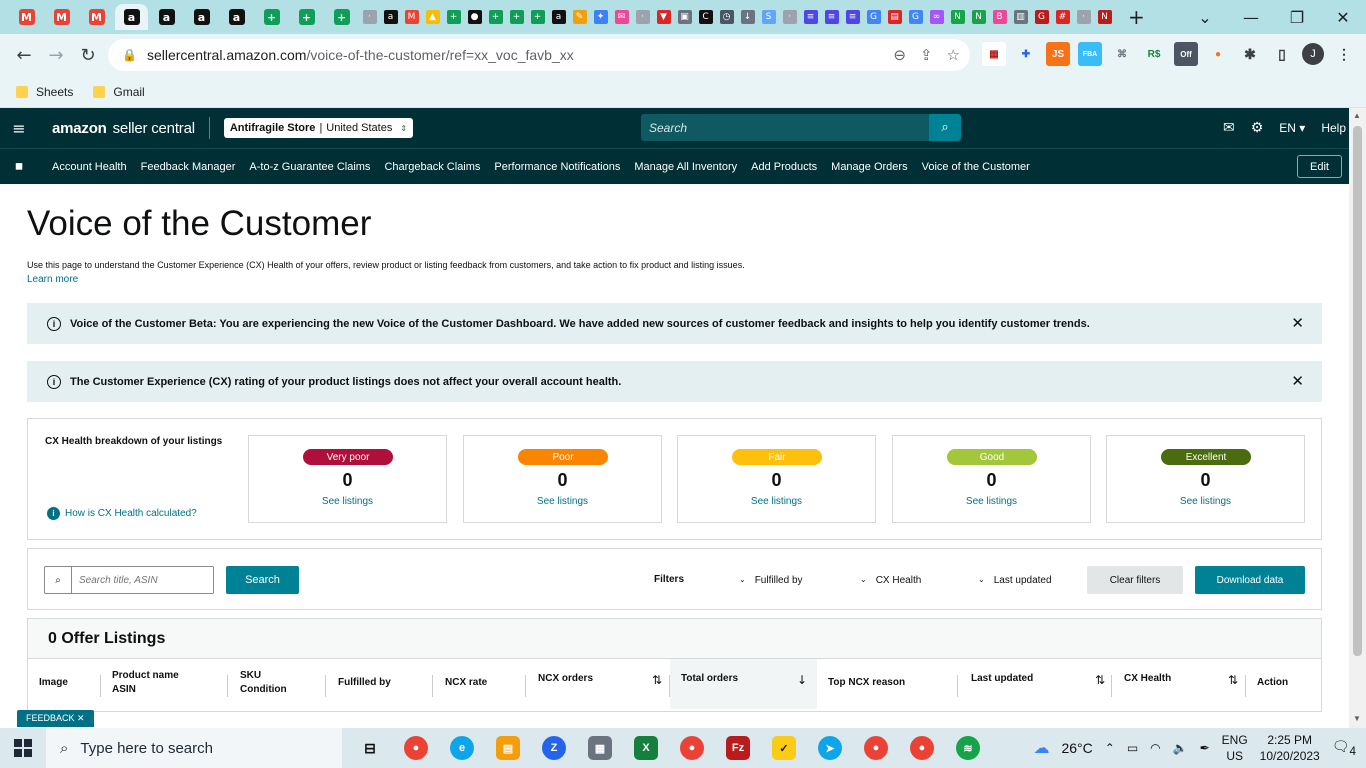  What do you see at coordinates (1122, 54) in the screenshot?
I see `extension-icon: ⌘` at bounding box center [1122, 54].